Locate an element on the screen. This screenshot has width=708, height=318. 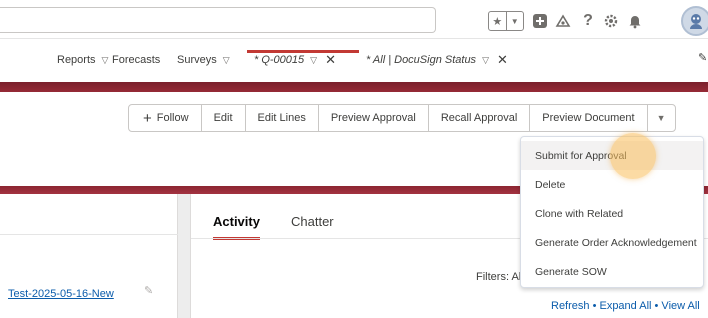
menu-item-clone-with-related: Clone with Related is located at coordinates (612, 213).